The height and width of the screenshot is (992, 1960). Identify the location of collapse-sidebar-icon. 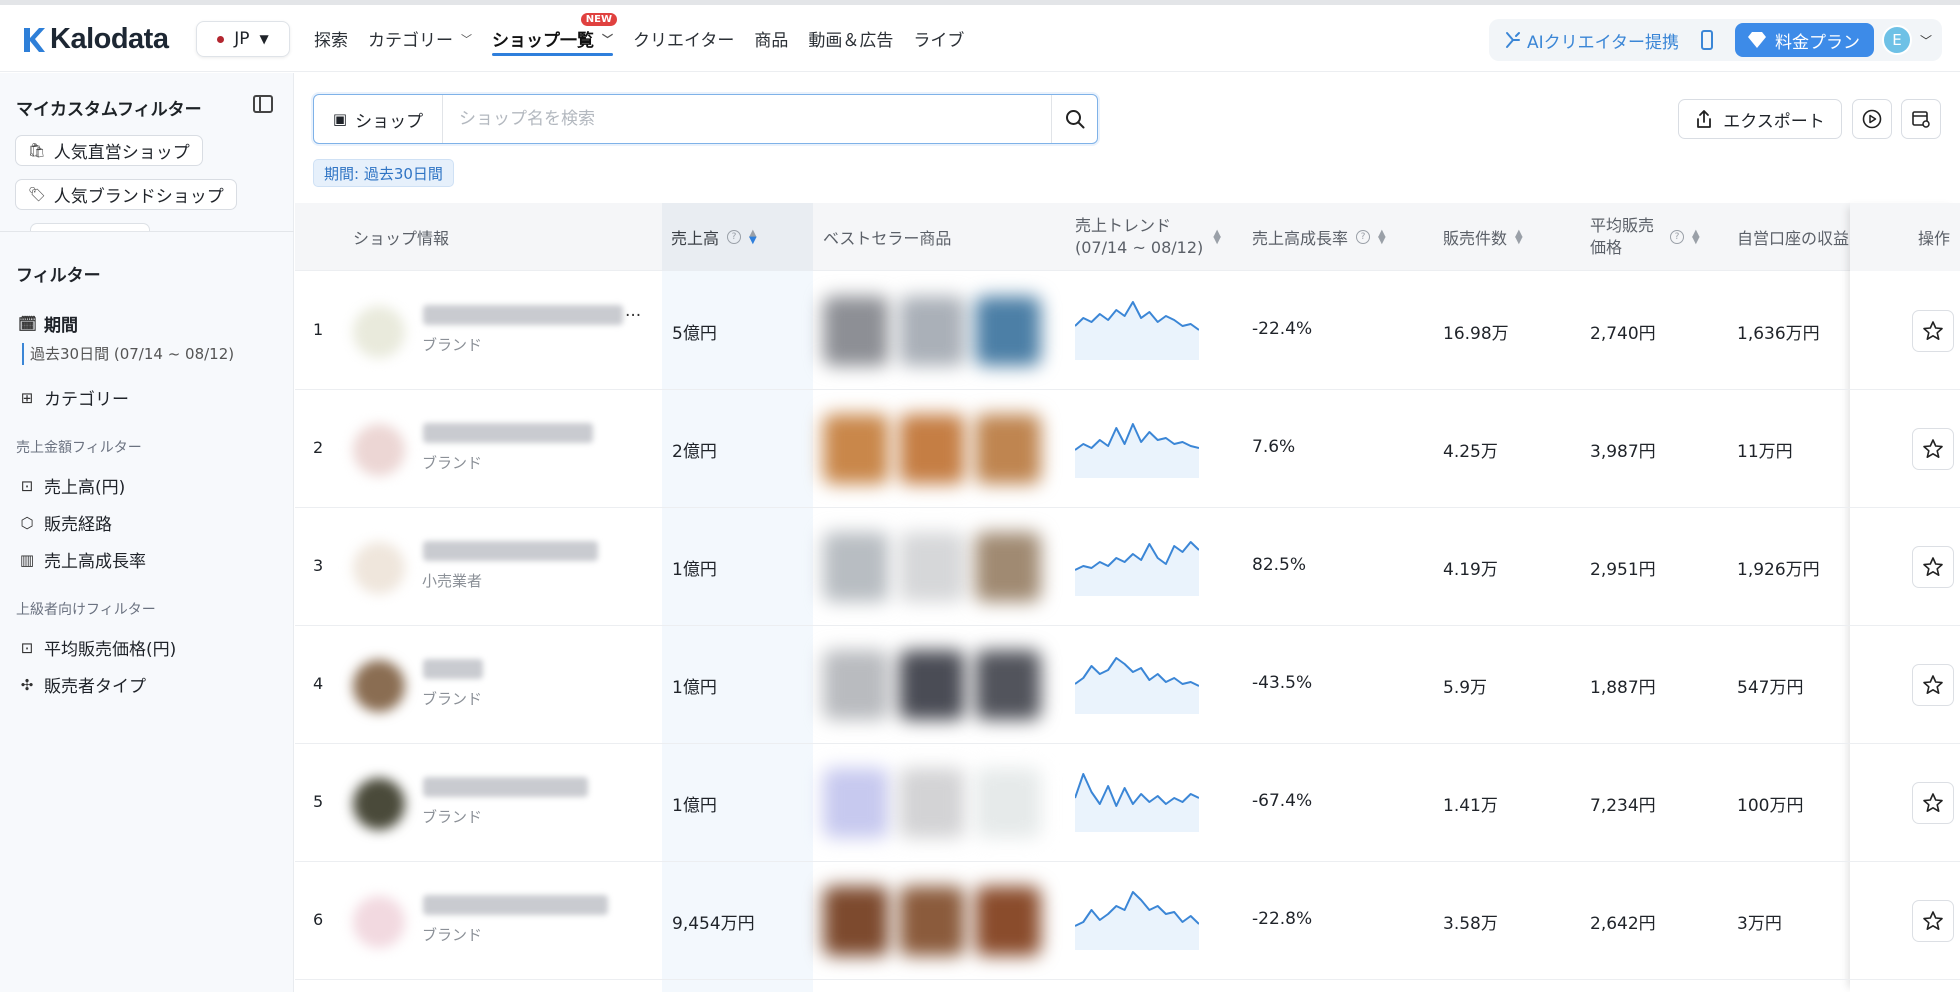
(263, 104).